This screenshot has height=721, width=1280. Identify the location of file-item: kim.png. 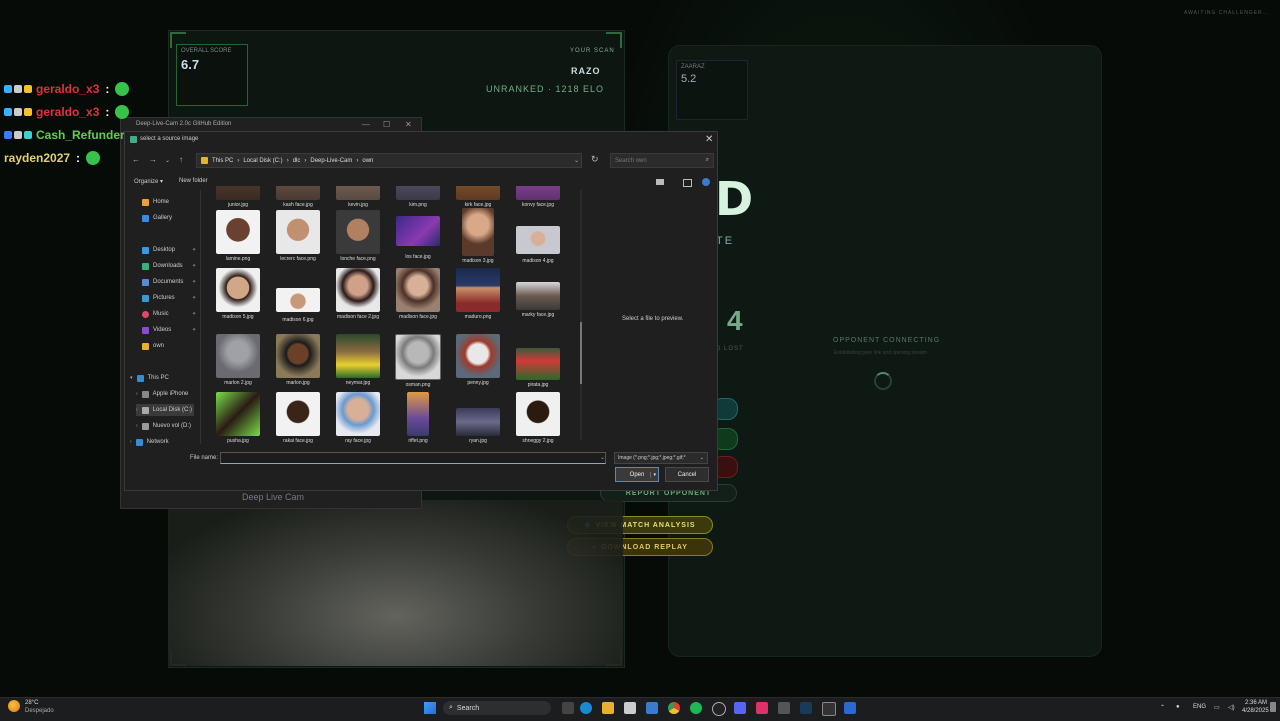
(418, 197).